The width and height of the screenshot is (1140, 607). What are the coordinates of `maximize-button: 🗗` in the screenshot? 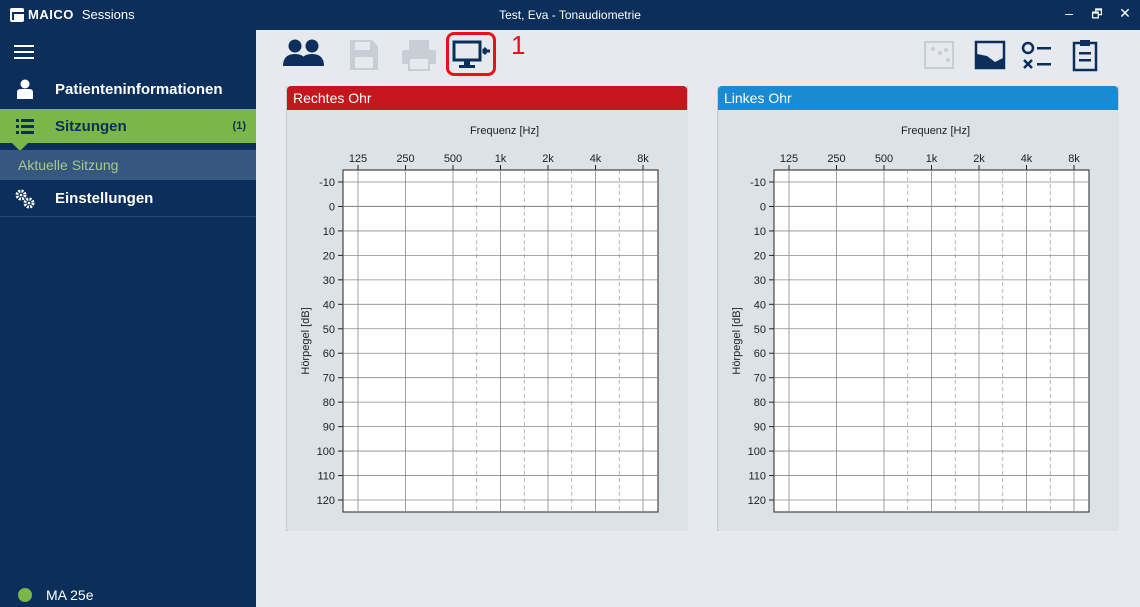 It's located at (1097, 15).